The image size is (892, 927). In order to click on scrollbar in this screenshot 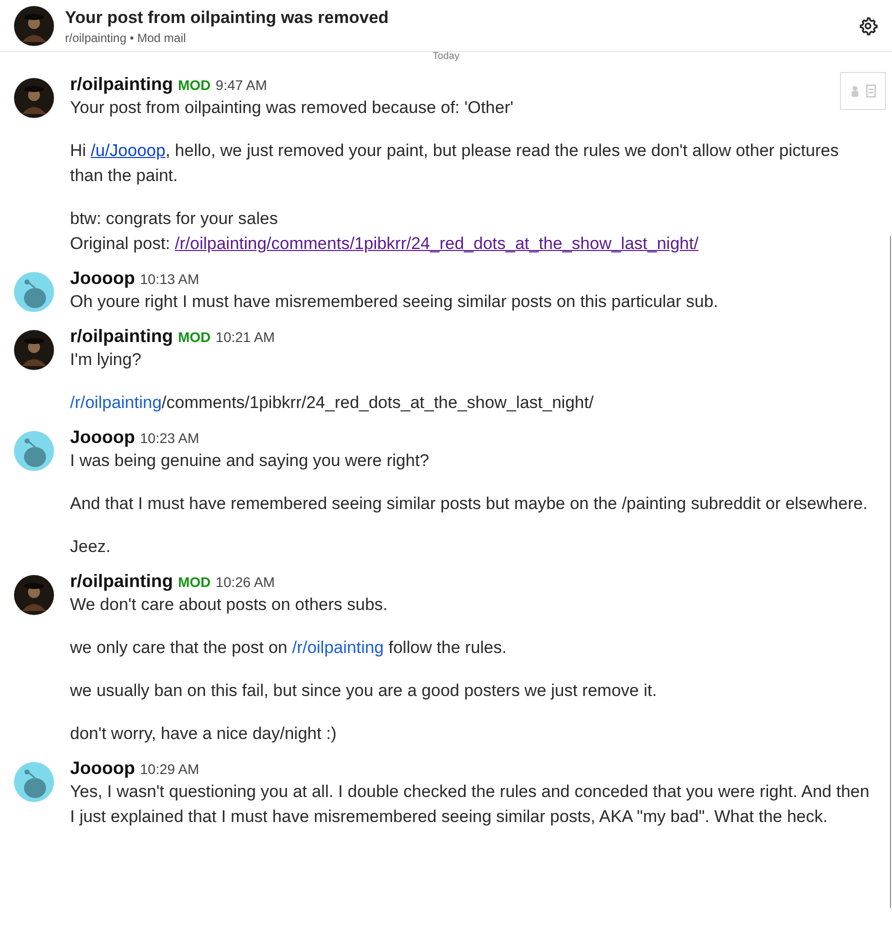, I will do `click(890, 572)`.